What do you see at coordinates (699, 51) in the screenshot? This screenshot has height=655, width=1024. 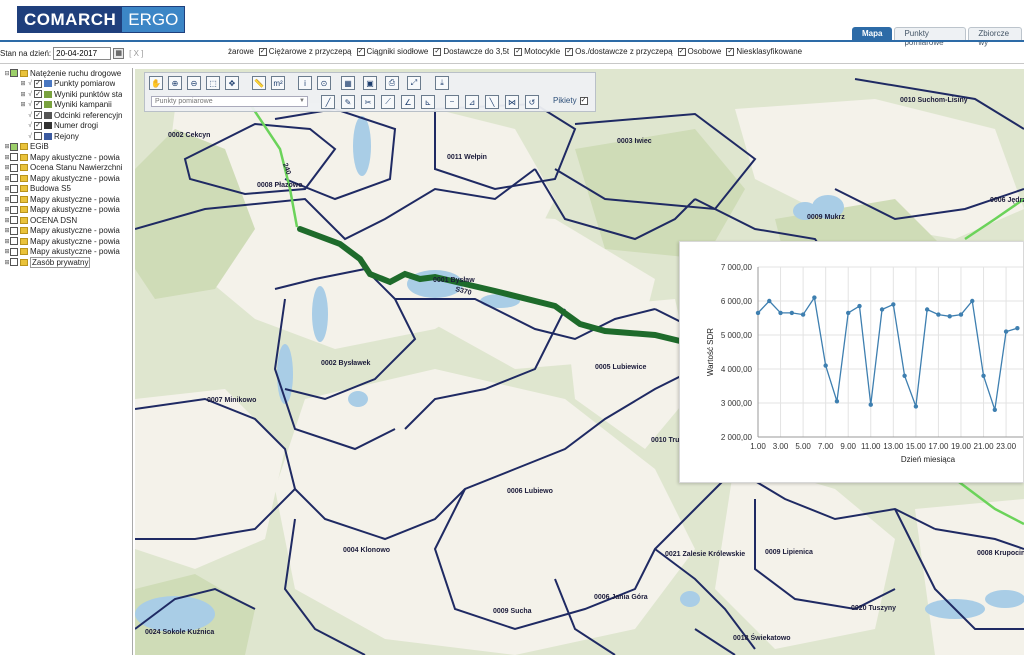 I see `vehicle-filter: ✓ Osobowe` at bounding box center [699, 51].